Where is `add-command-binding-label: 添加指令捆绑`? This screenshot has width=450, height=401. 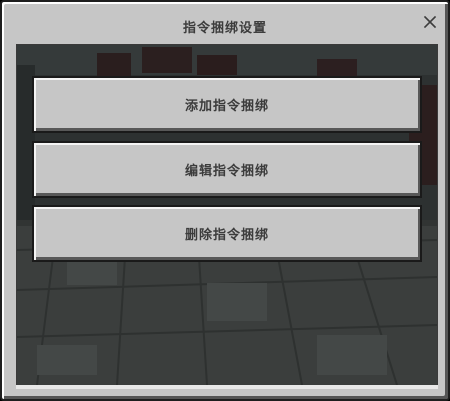 add-command-binding-label: 添加指令捆绑 is located at coordinates (226, 106).